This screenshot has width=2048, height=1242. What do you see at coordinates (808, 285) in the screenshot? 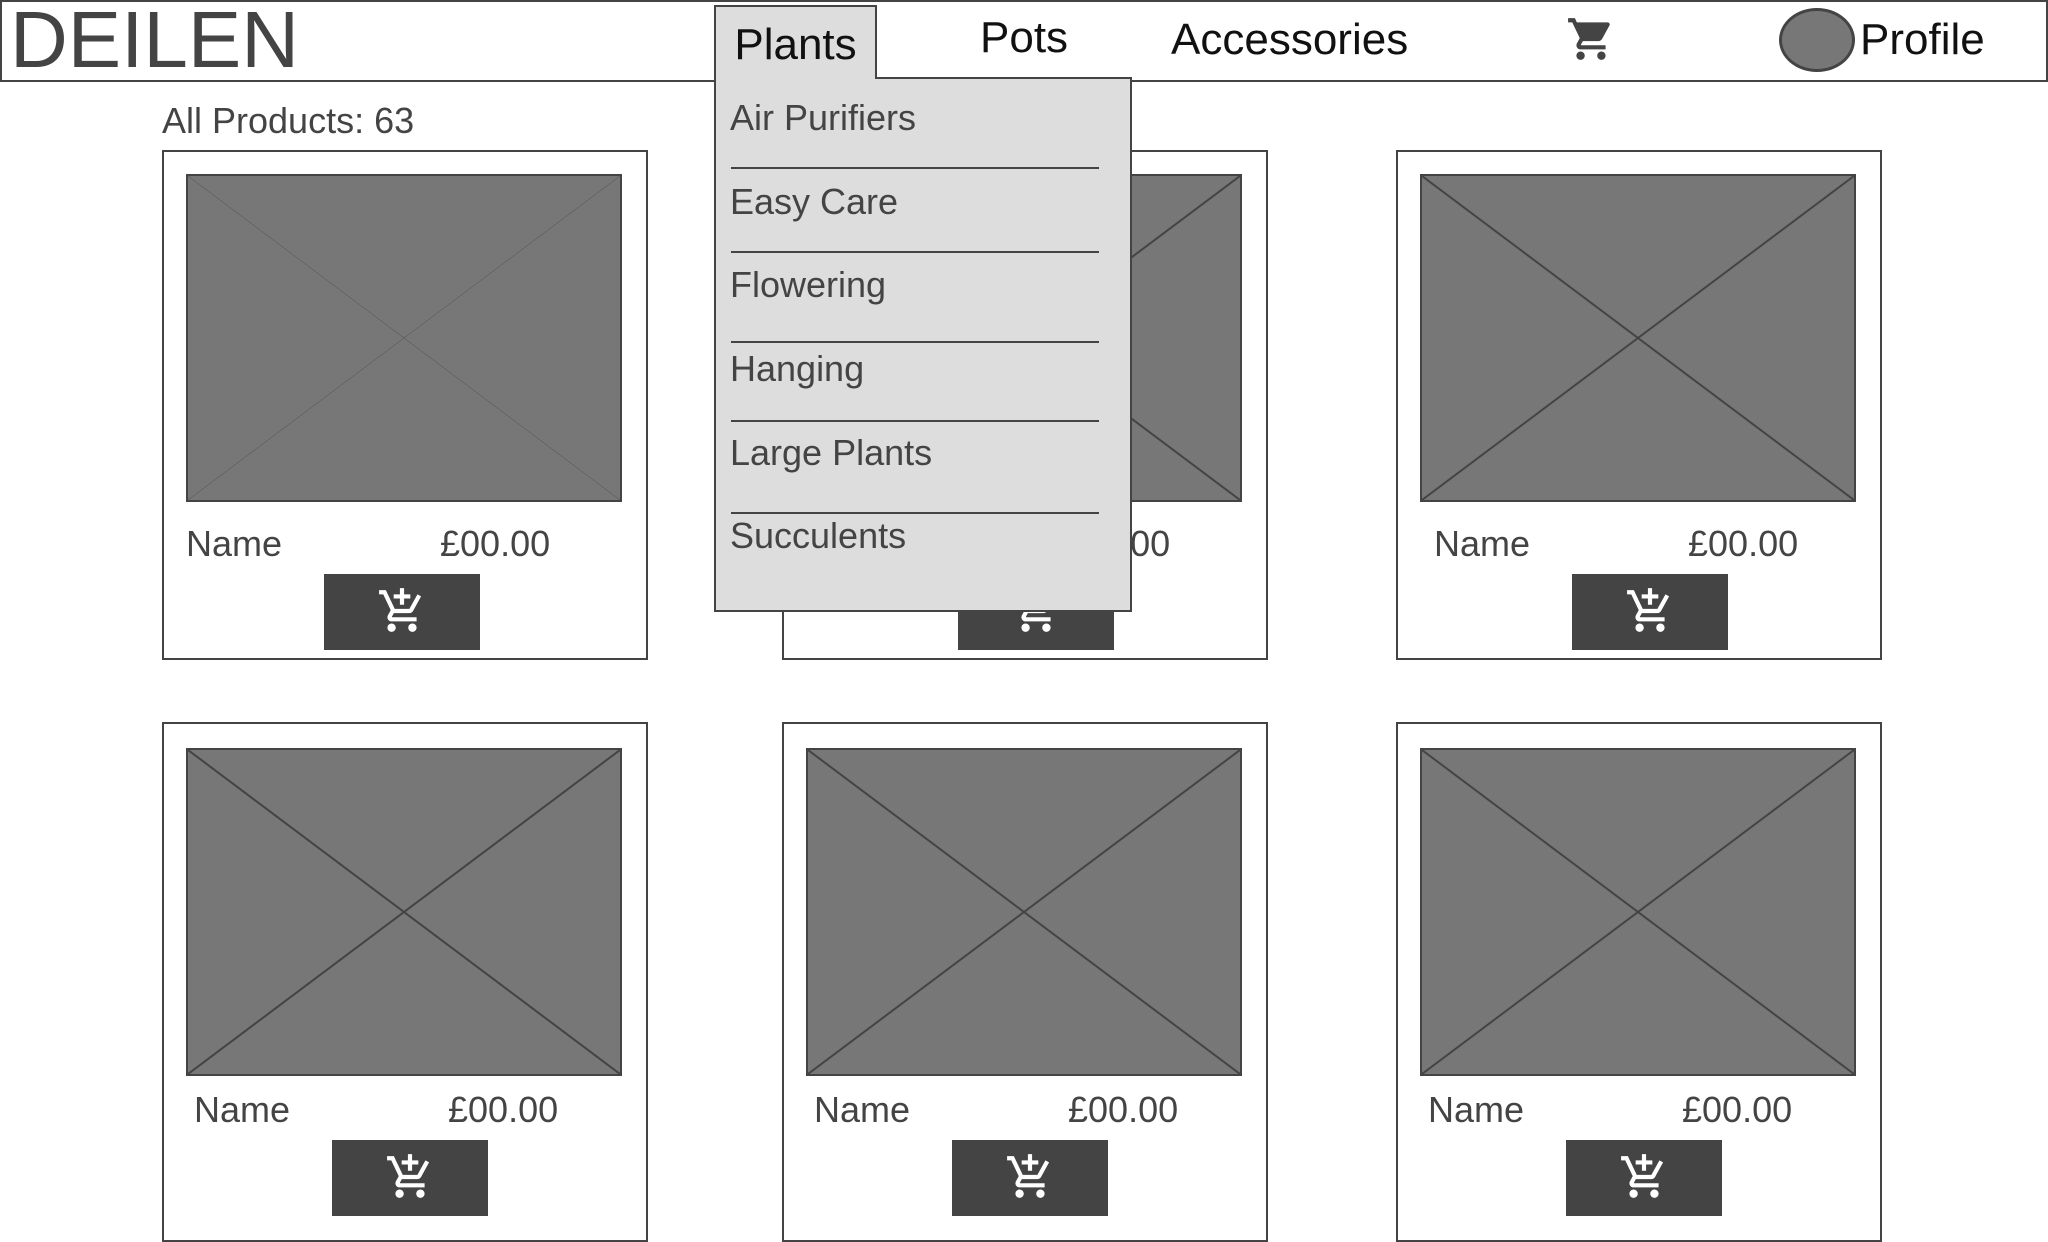
I see `menu-item-flowering: Flowering` at bounding box center [808, 285].